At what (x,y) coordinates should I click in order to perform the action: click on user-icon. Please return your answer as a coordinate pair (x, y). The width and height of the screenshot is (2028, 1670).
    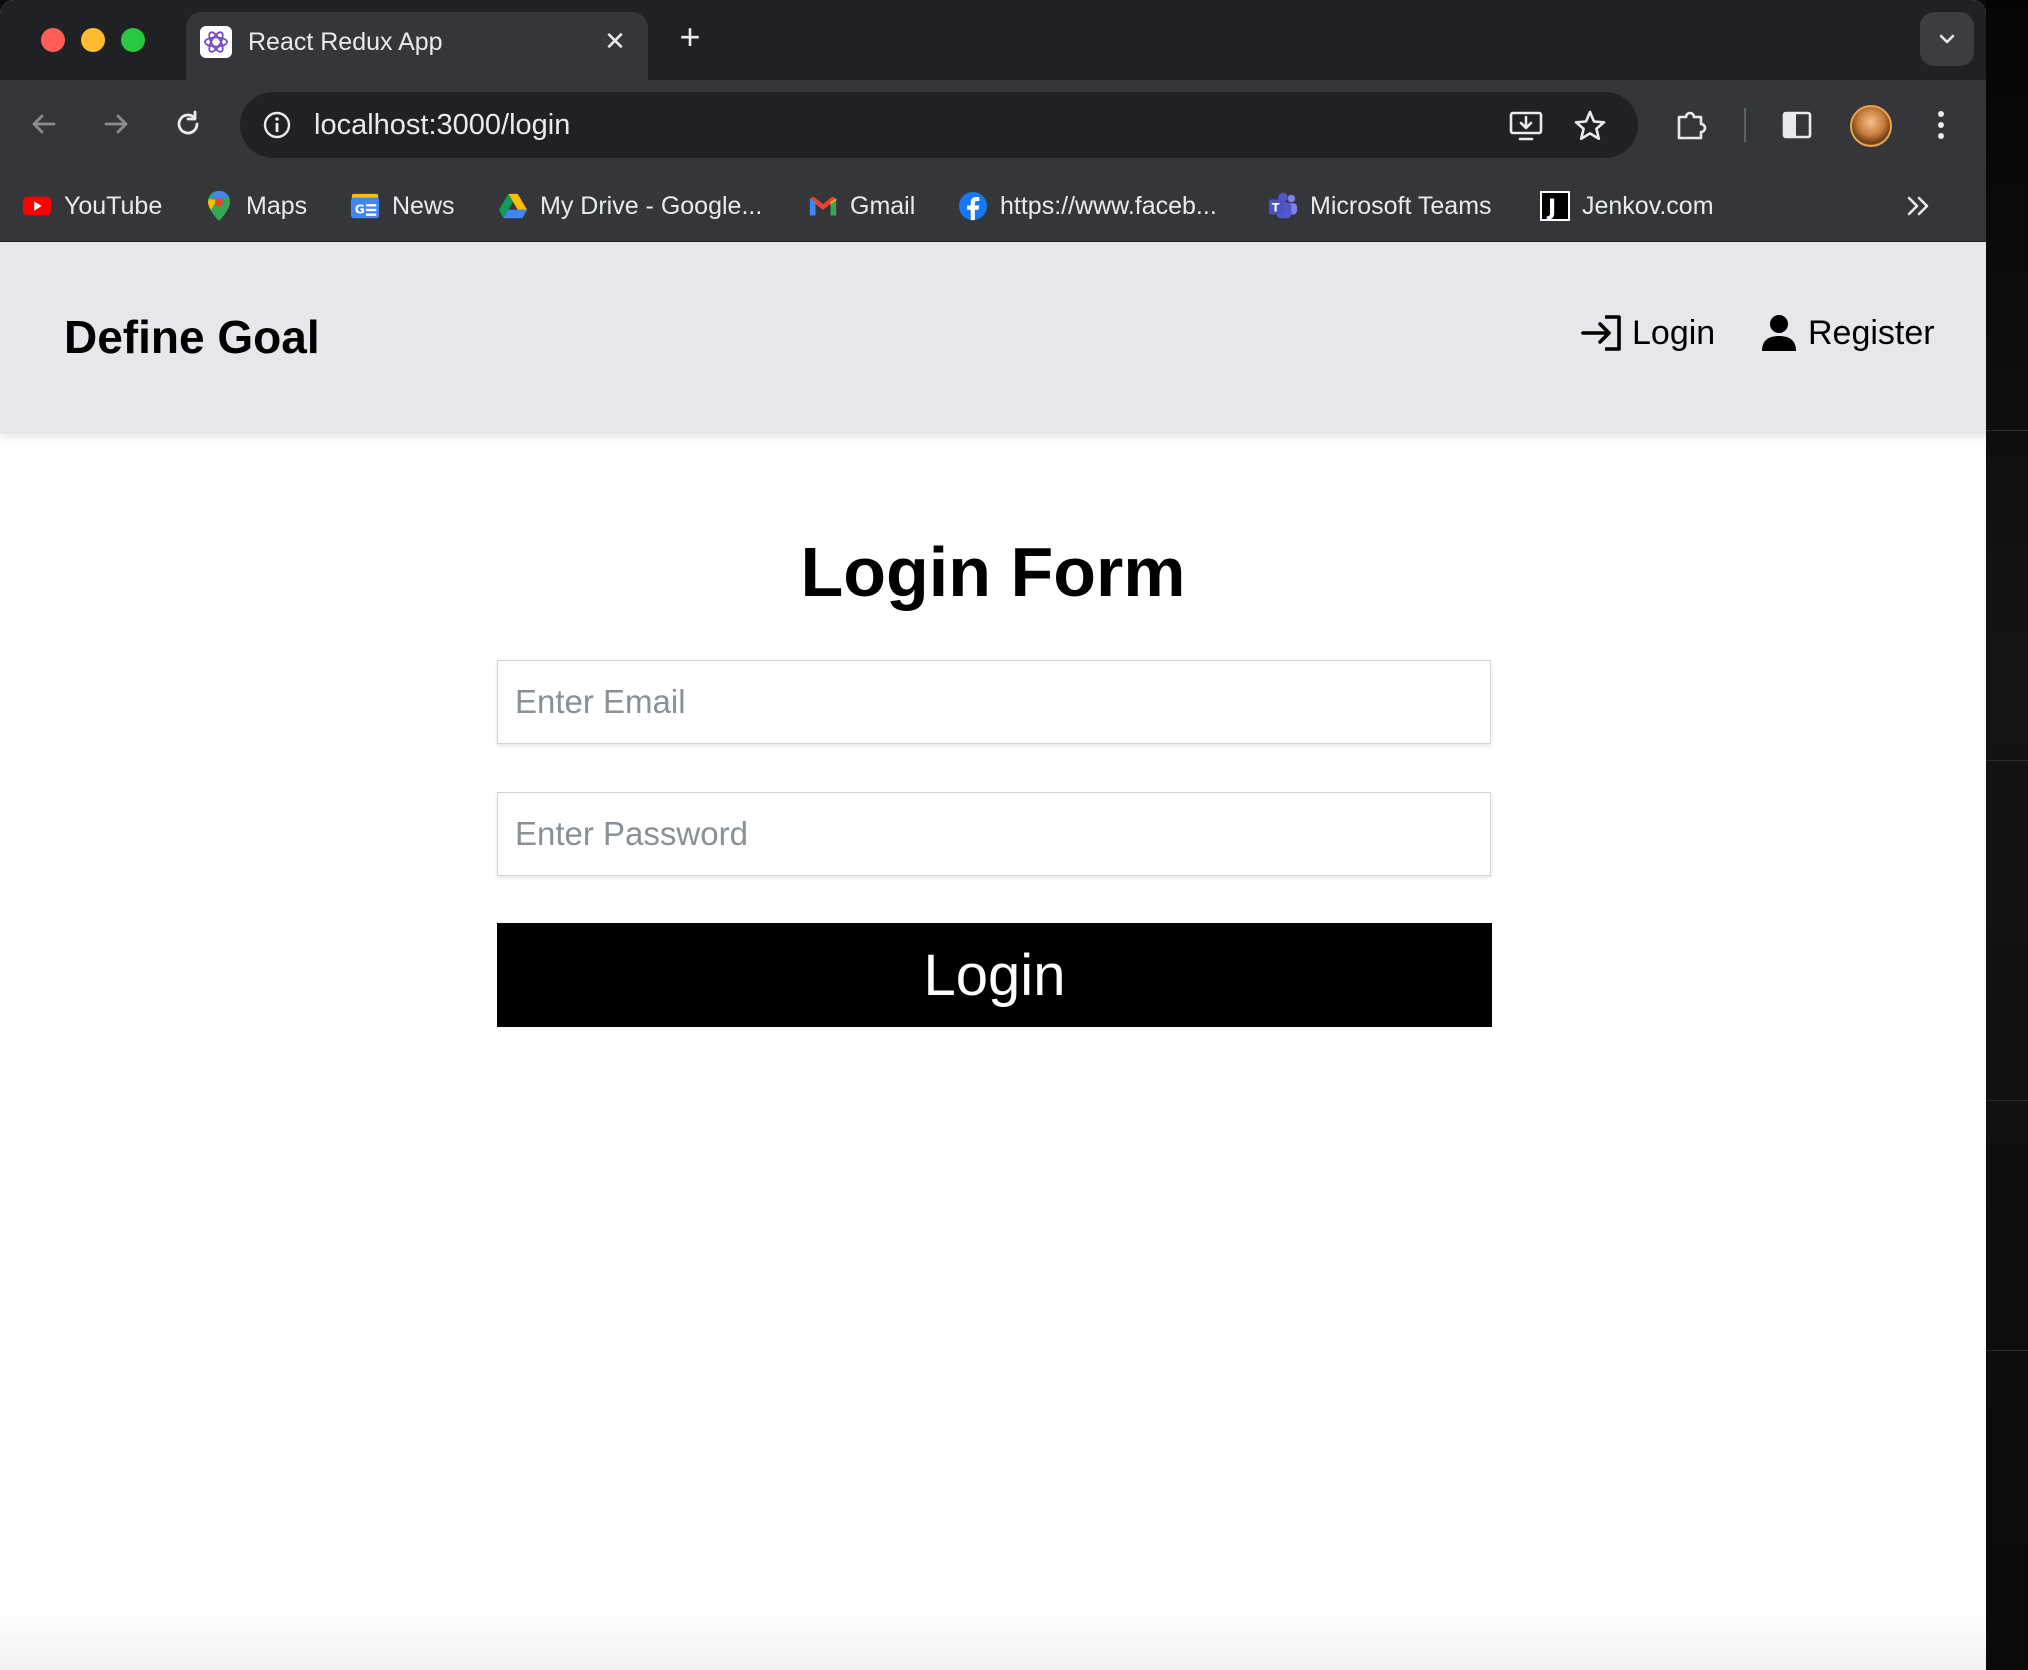
    Looking at the image, I should click on (1779, 333).